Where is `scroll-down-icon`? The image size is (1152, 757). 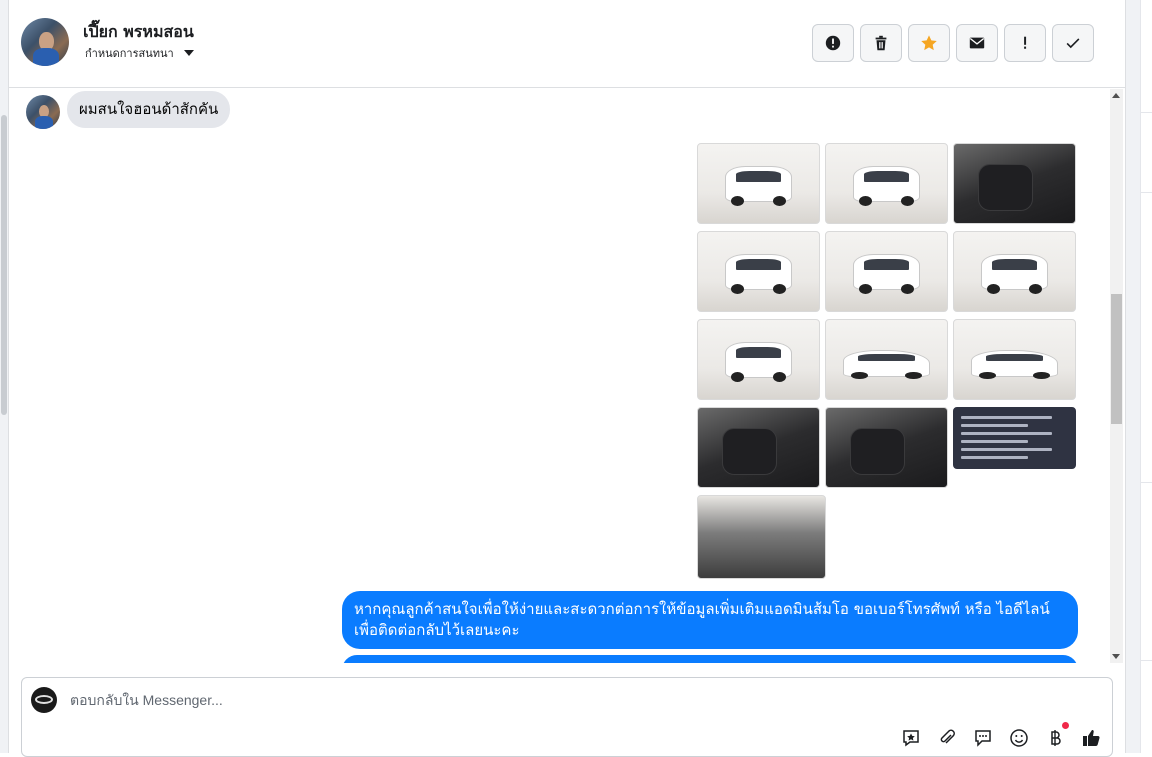 scroll-down-icon is located at coordinates (1116, 656).